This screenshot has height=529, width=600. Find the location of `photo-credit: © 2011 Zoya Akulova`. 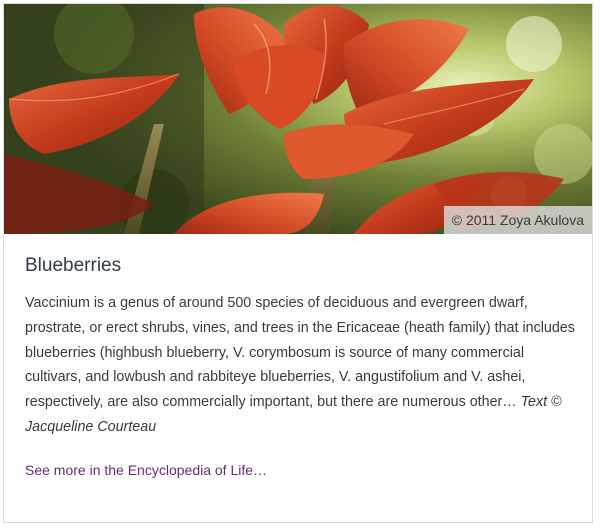

photo-credit: © 2011 Zoya Akulova is located at coordinates (517, 220).